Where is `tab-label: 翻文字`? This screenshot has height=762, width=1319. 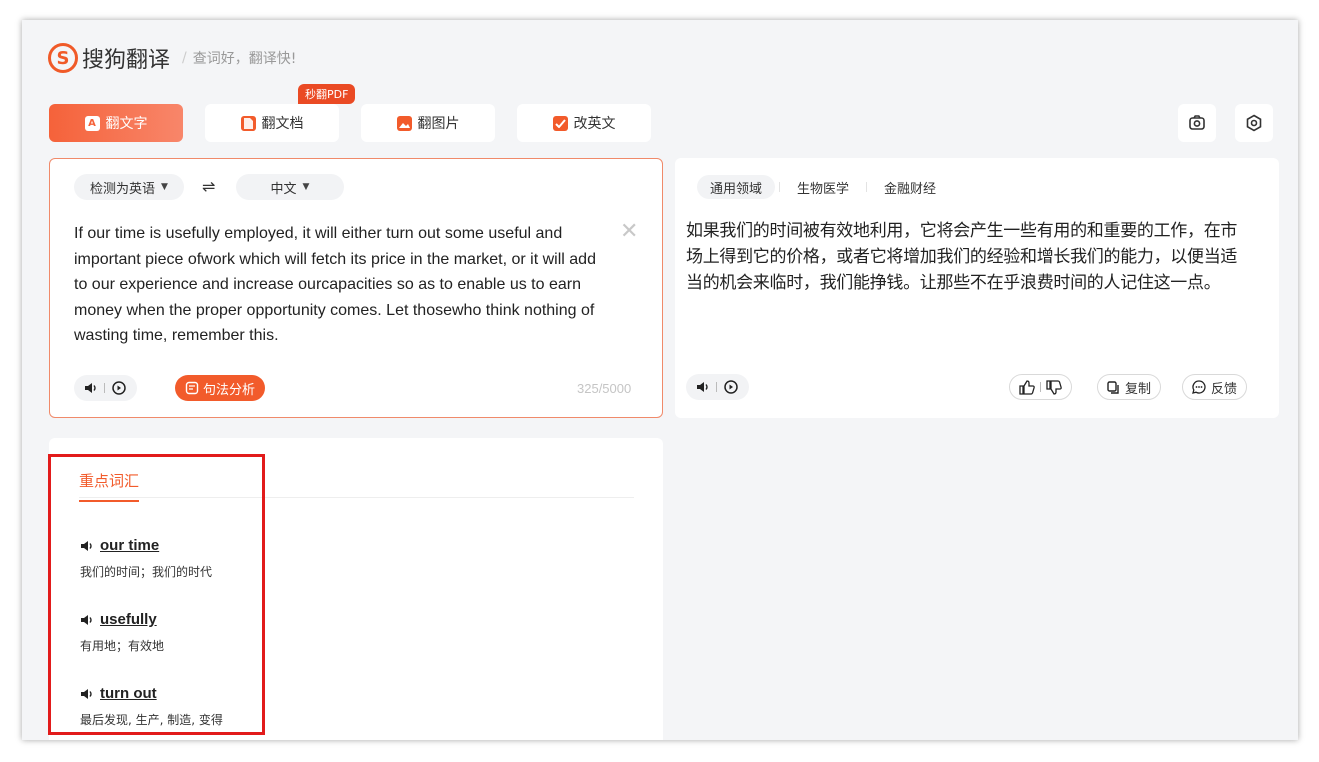
tab-label: 翻文字 is located at coordinates (126, 124).